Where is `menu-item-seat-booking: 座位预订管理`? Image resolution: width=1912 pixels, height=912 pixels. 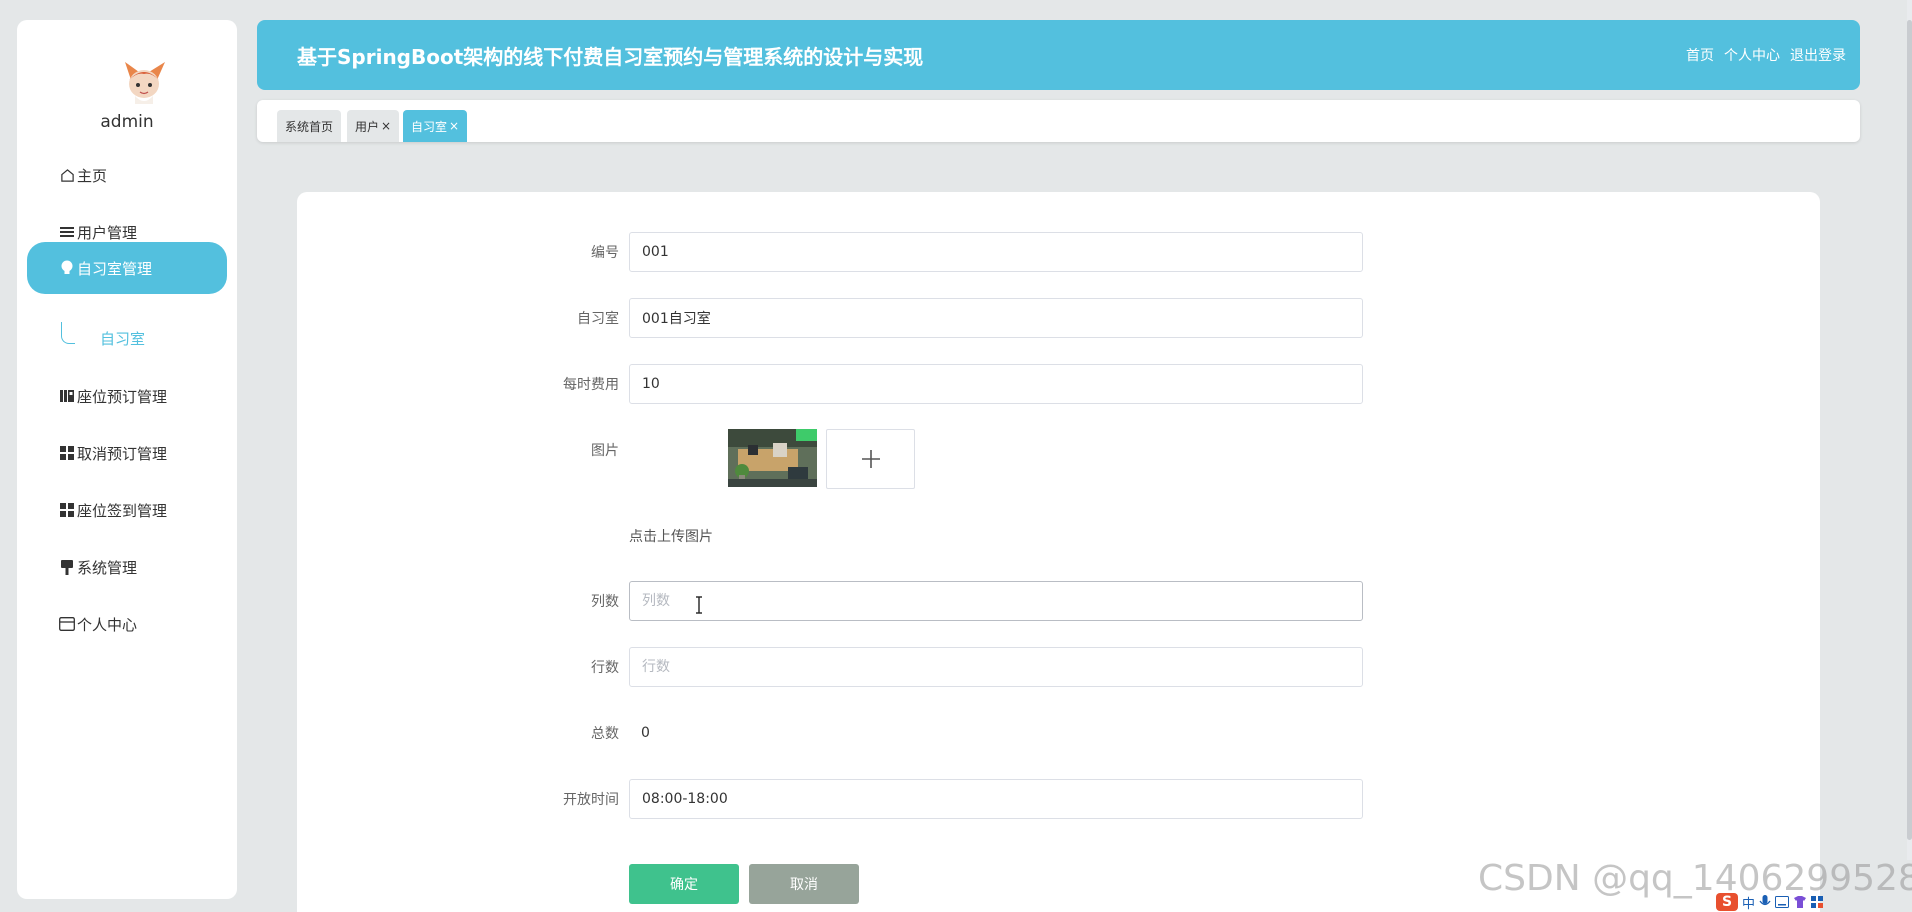
menu-item-seat-booking: 座位预订管理 is located at coordinates (127, 396).